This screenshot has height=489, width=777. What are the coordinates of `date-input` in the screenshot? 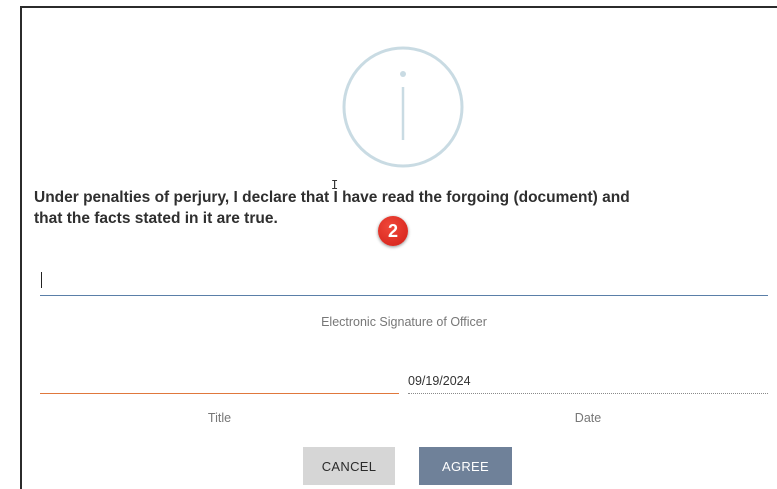 It's located at (588, 381).